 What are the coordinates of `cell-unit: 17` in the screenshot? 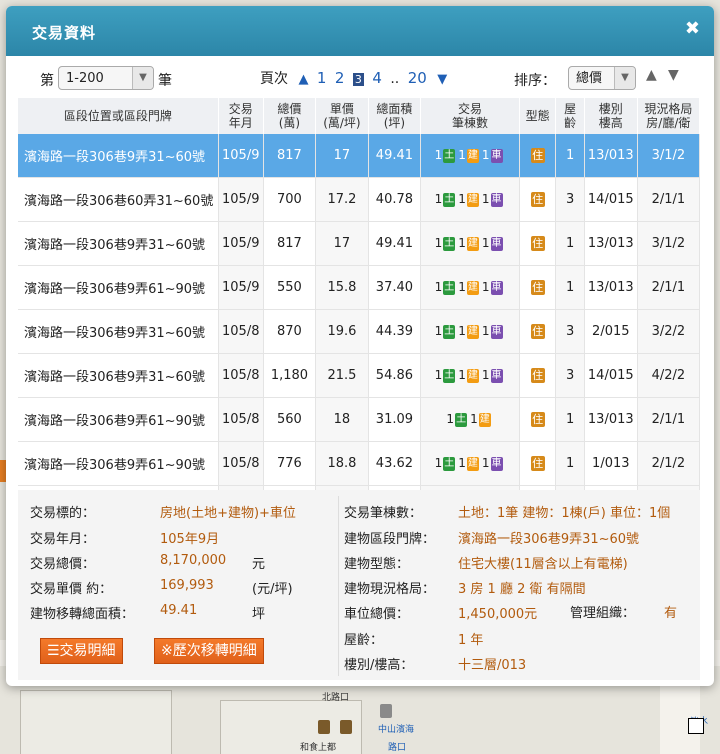 It's located at (342, 156).